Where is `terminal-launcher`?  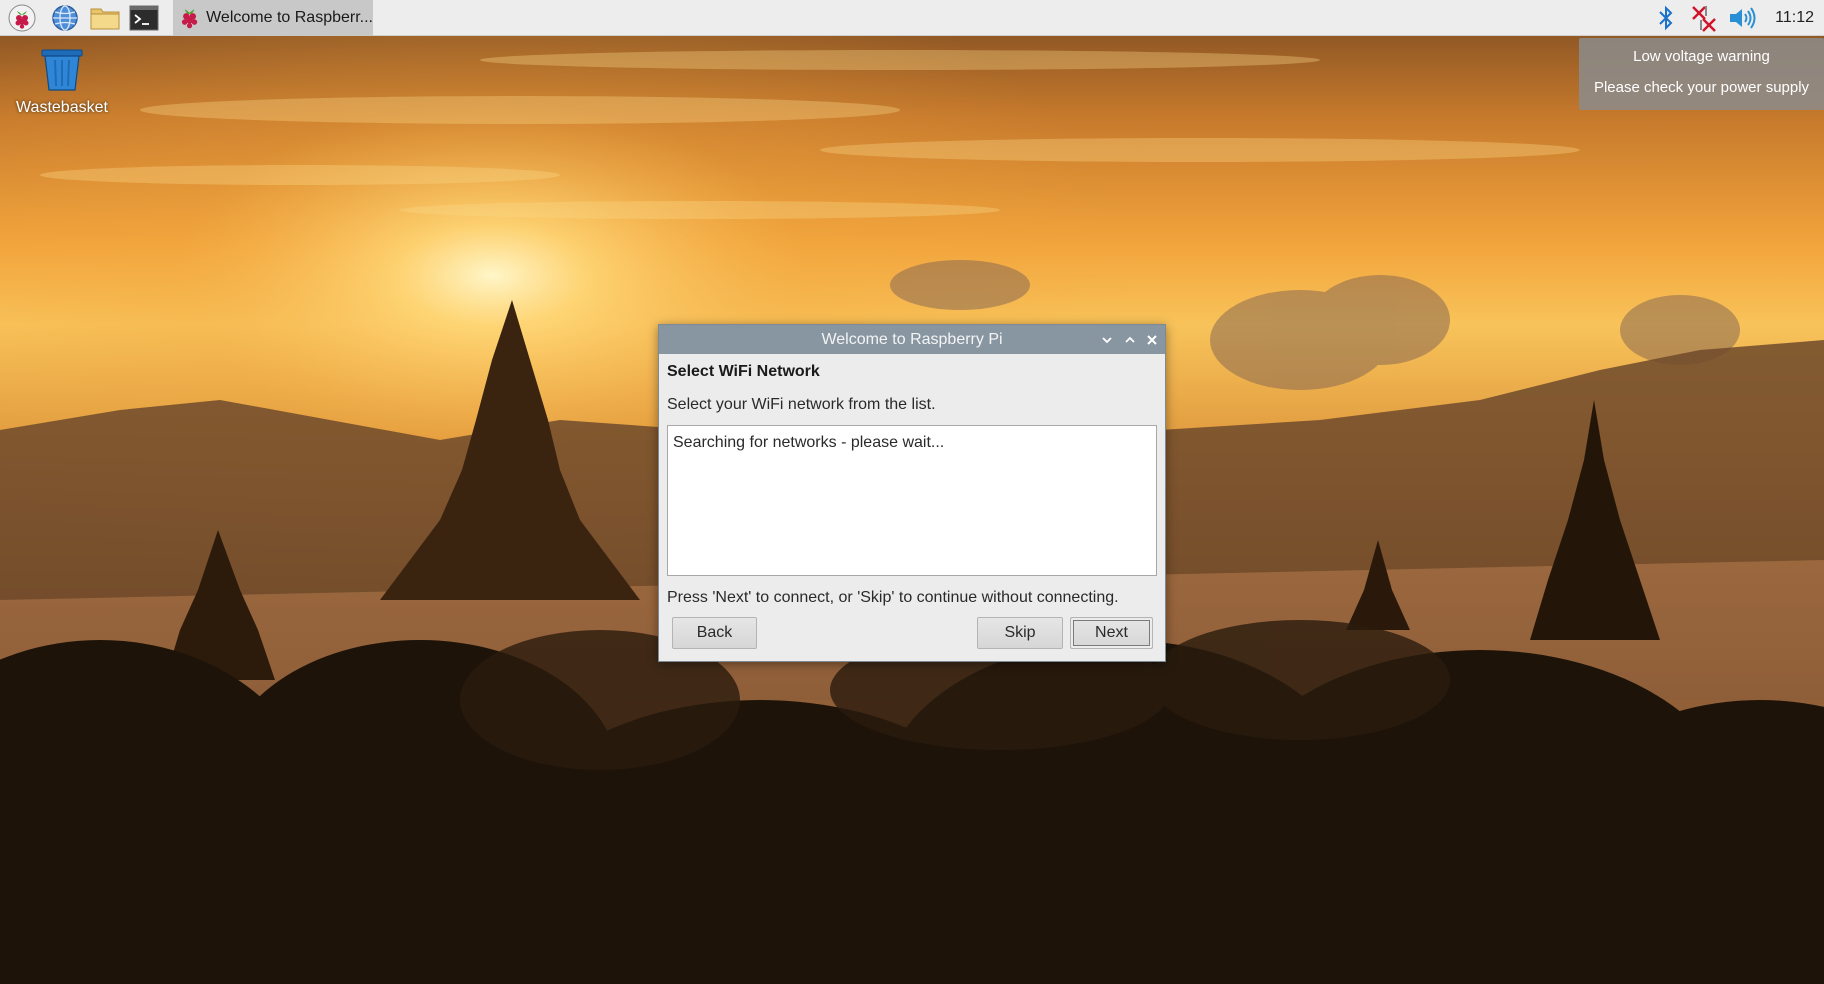 terminal-launcher is located at coordinates (144, 18).